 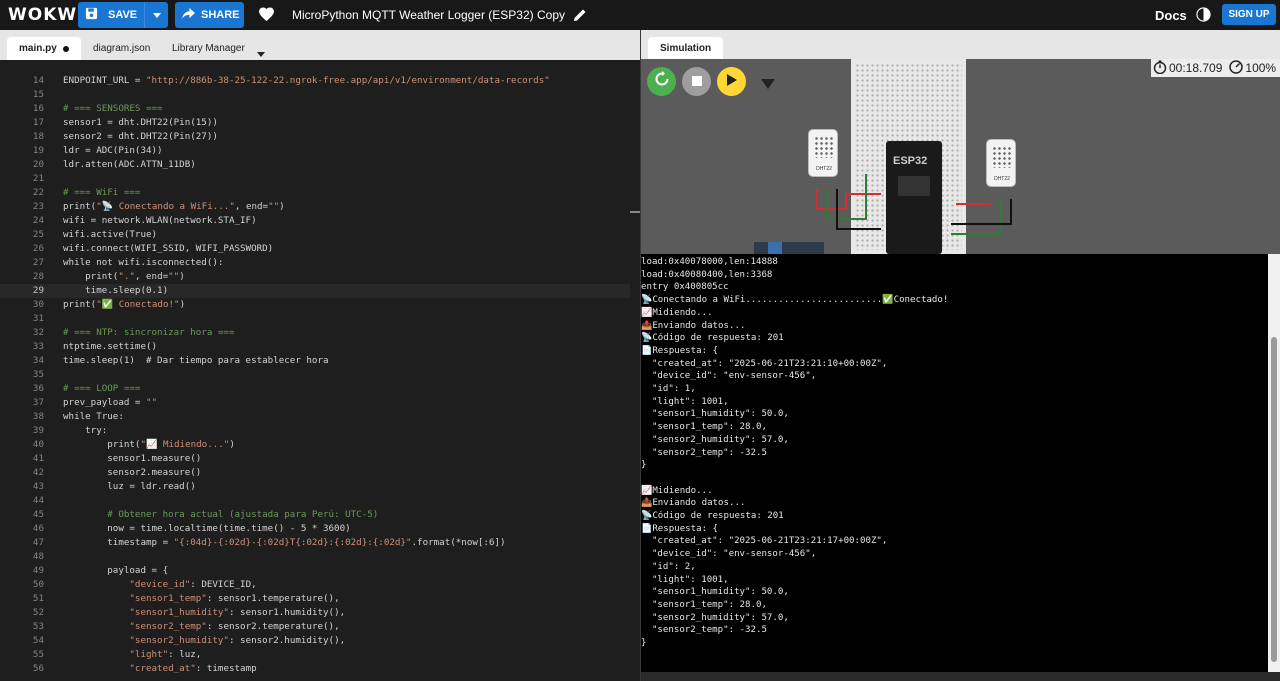 What do you see at coordinates (159, 669) in the screenshot?
I see `code-text: "created_at": timestamp` at bounding box center [159, 669].